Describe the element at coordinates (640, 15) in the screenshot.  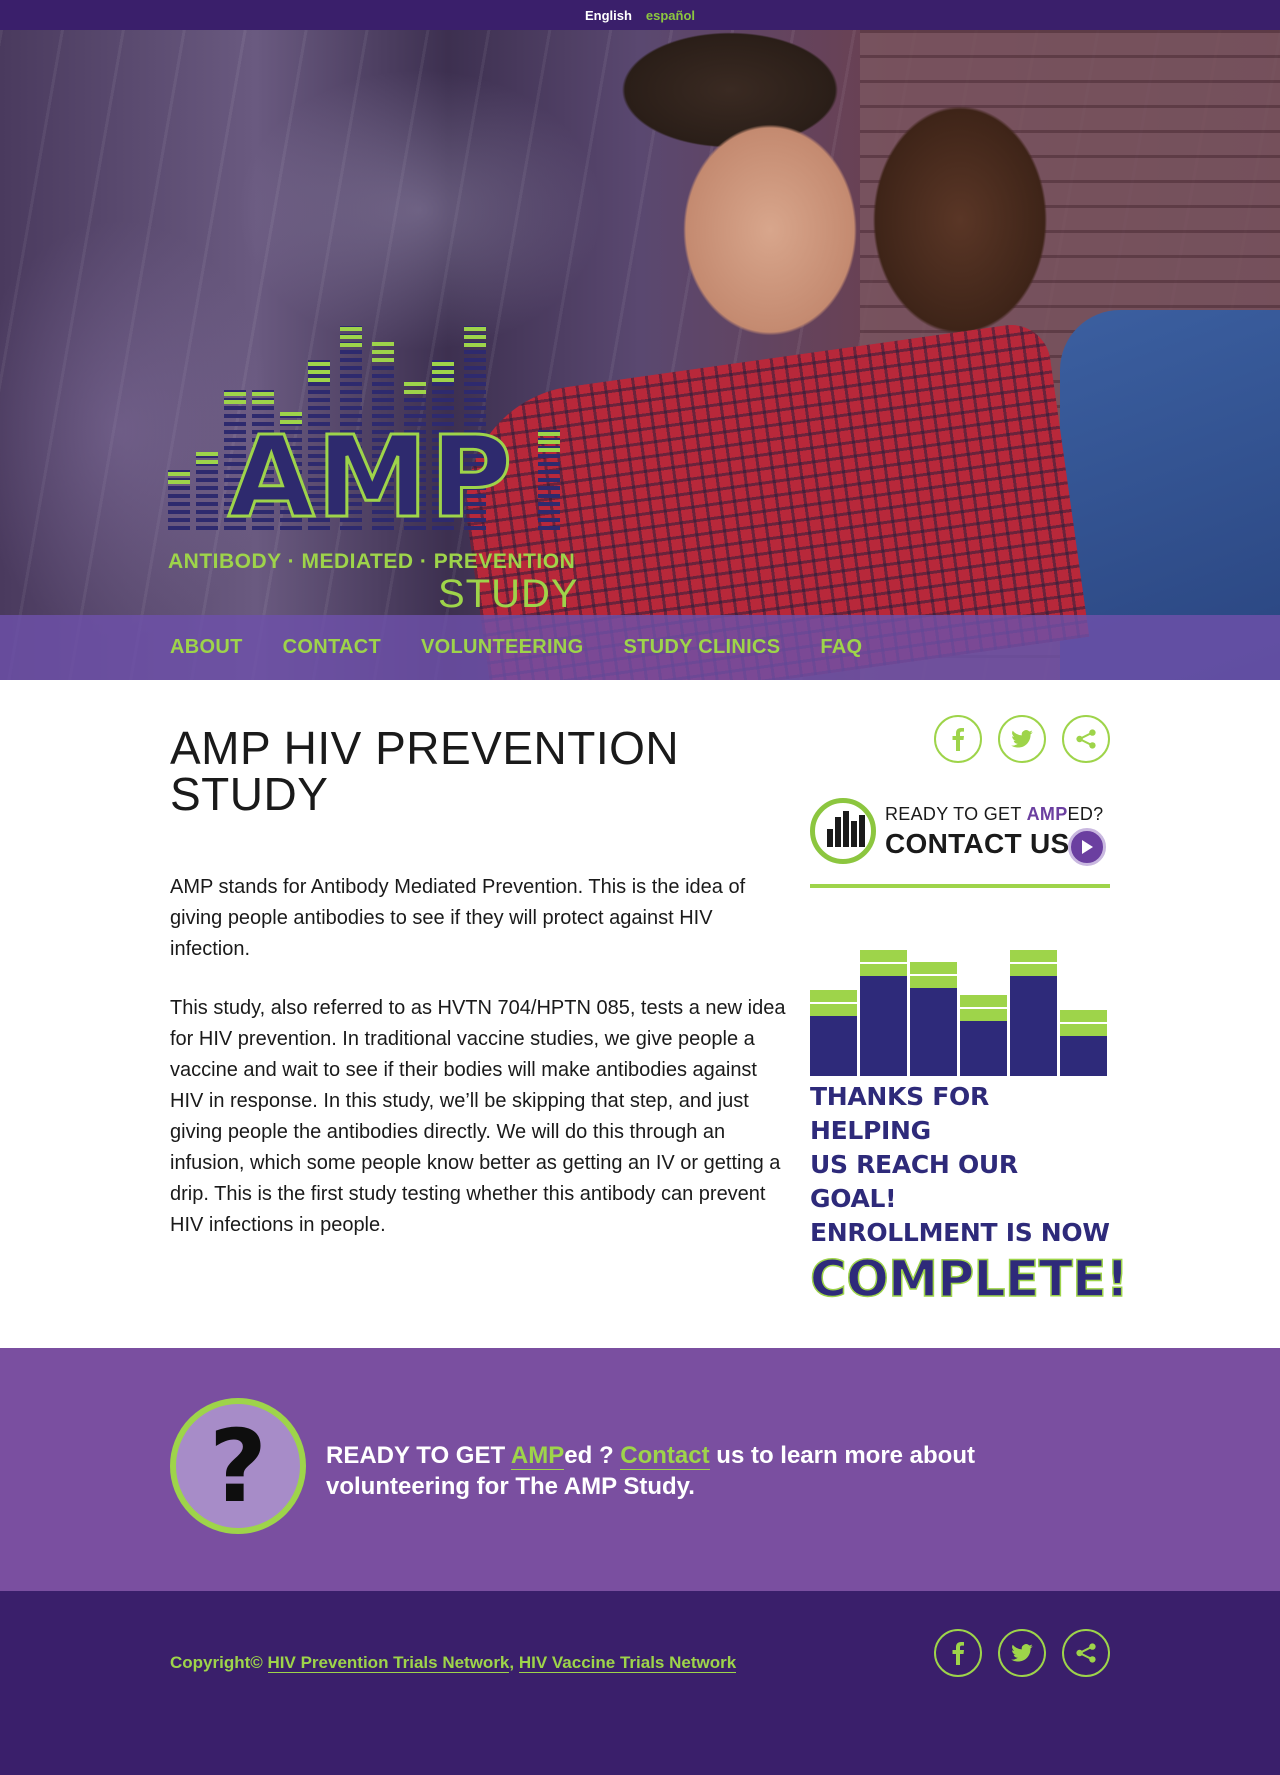
I see `language-bar: English español` at that location.